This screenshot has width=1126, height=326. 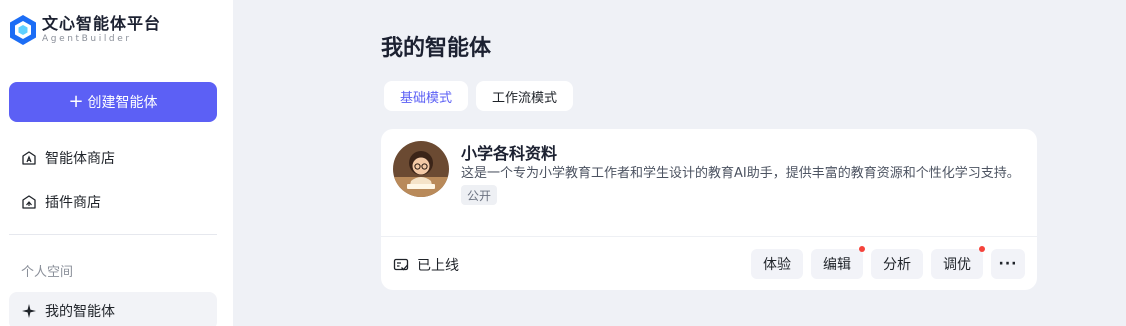 What do you see at coordinates (421, 169) in the screenshot?
I see `agent-avatar` at bounding box center [421, 169].